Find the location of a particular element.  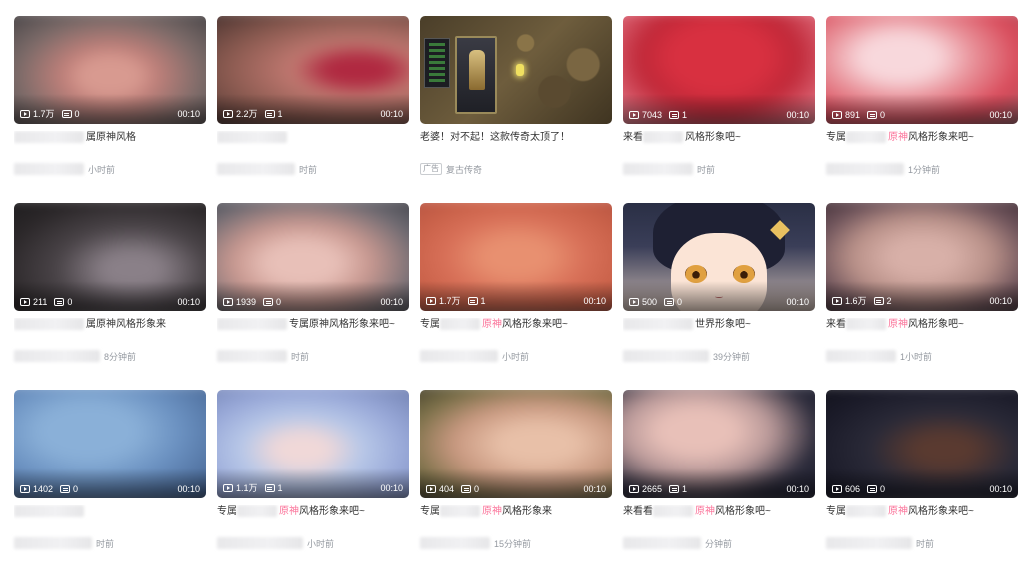

video-thumbnail: 7043 1 00:10 is located at coordinates (719, 70).